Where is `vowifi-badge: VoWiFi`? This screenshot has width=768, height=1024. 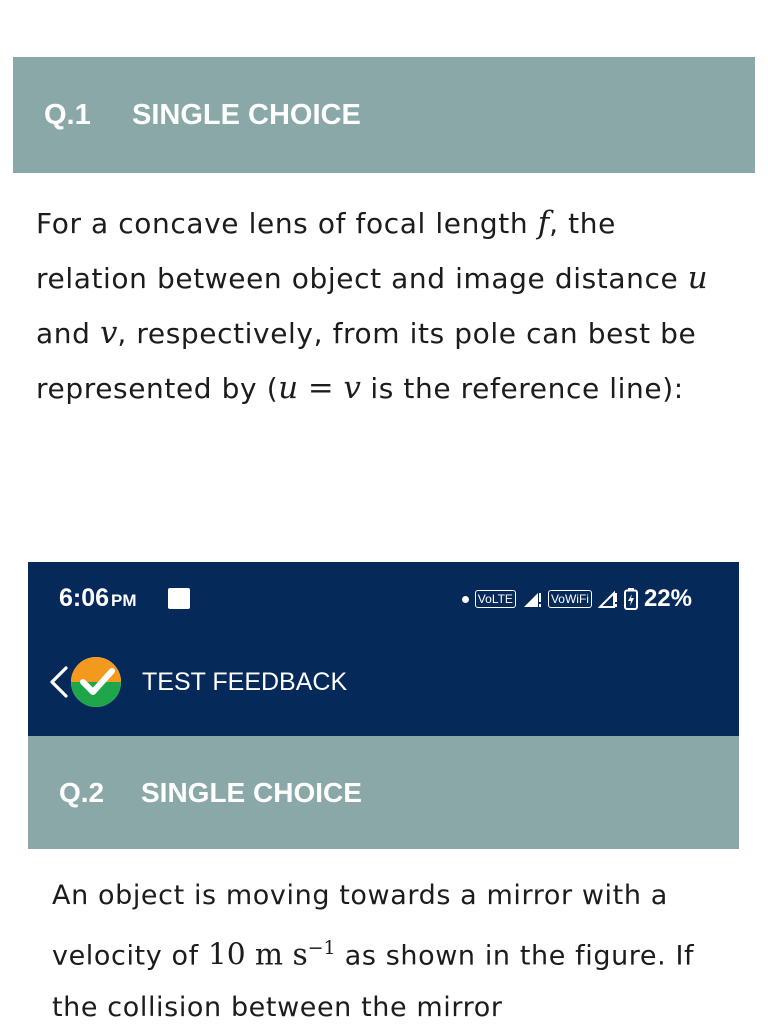
vowifi-badge: VoWiFi is located at coordinates (569, 599).